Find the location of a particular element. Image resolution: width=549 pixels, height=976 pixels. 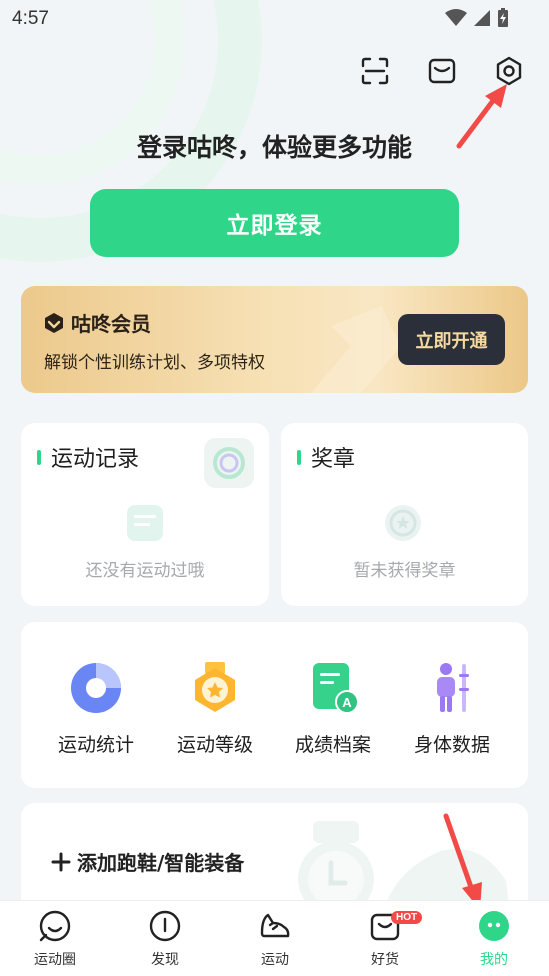

vip-icon is located at coordinates (54, 322).